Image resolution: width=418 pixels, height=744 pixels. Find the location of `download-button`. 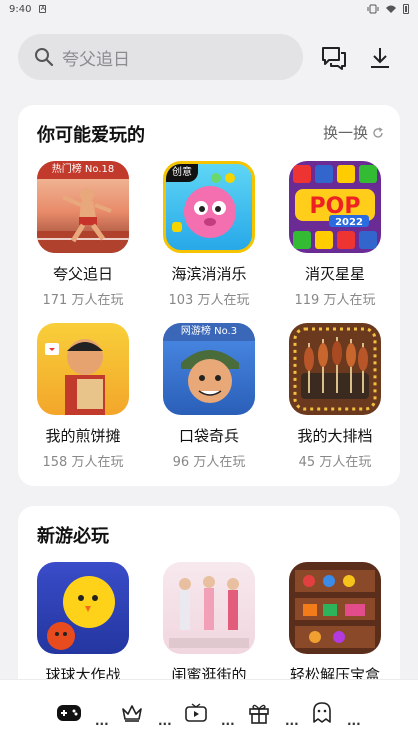

download-button is located at coordinates (380, 58).